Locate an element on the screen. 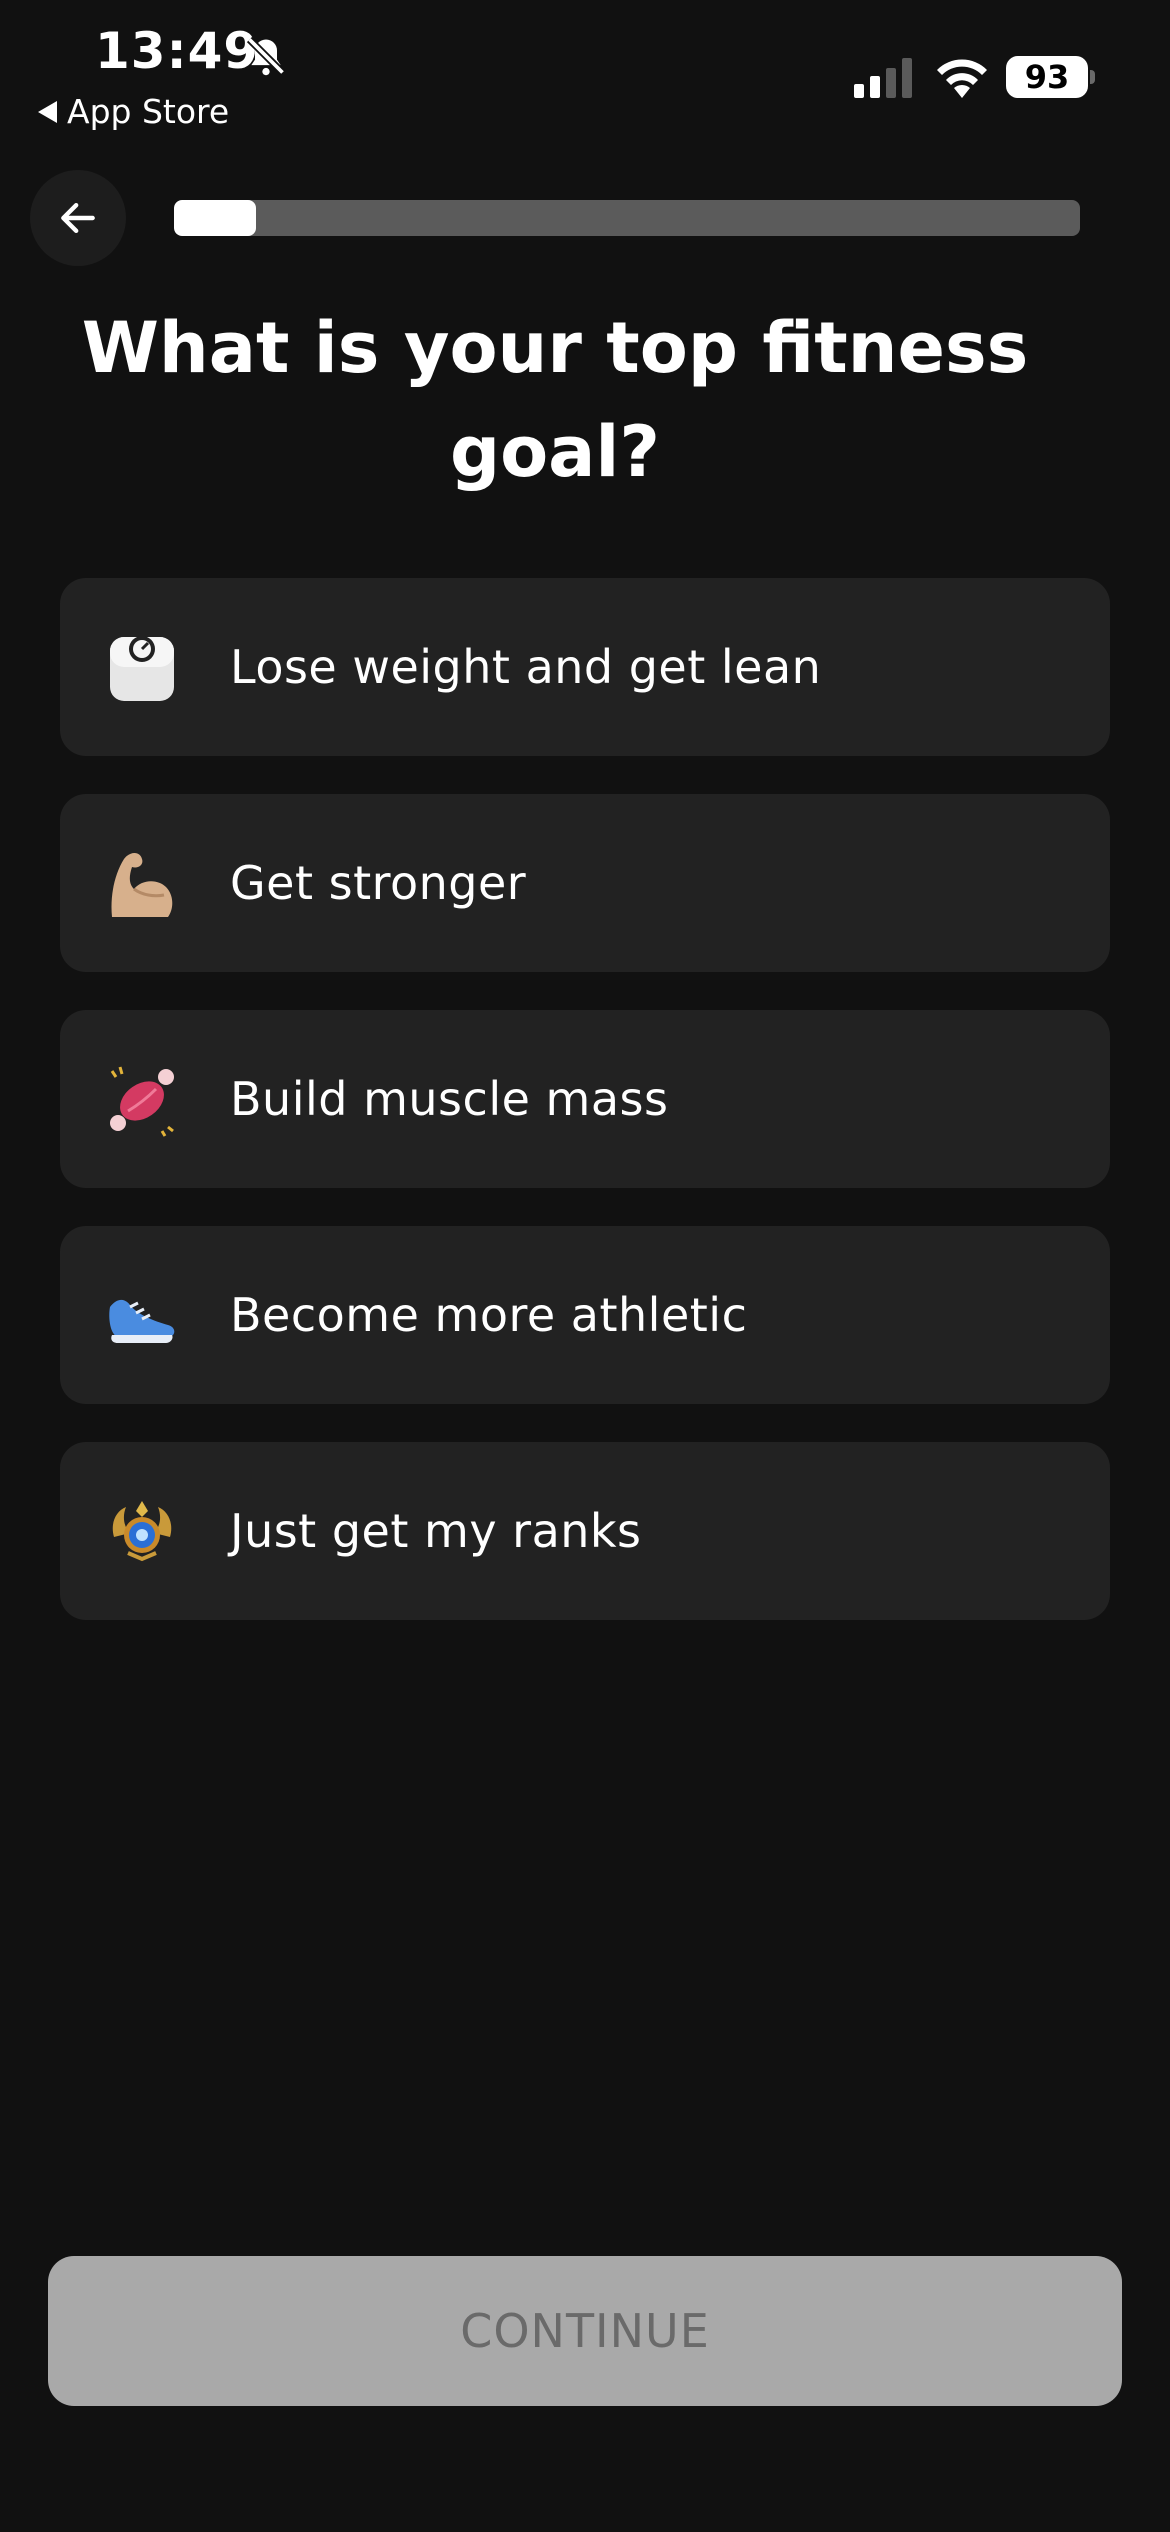  battery-level: 93 is located at coordinates (1047, 77).